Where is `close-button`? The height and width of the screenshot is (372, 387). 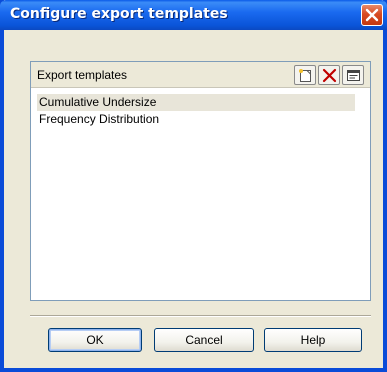 close-button is located at coordinates (372, 15).